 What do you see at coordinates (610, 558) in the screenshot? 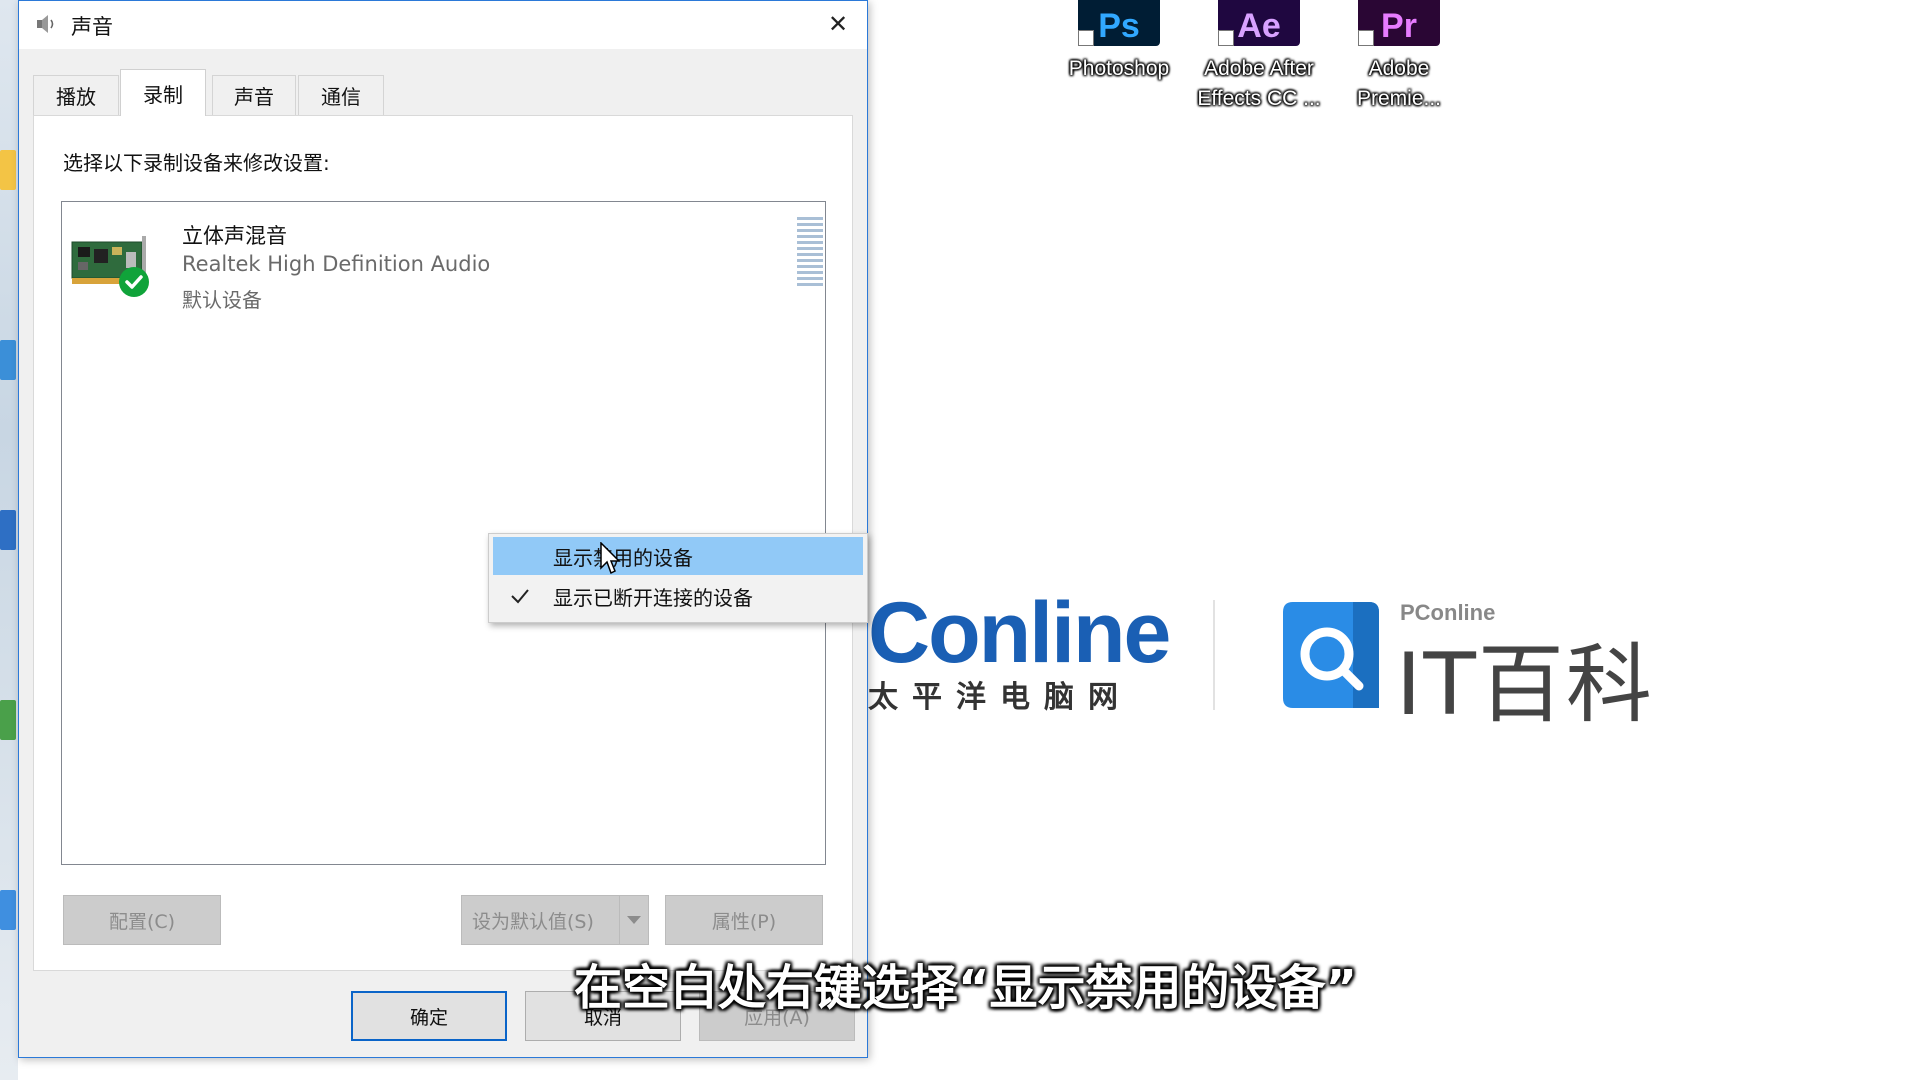
I see `mouse-cursor-icon` at bounding box center [610, 558].